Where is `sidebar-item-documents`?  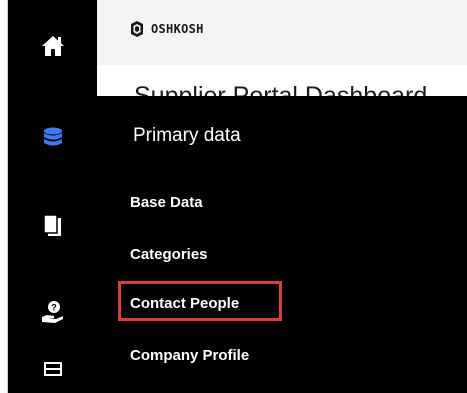 sidebar-item-documents is located at coordinates (52, 226).